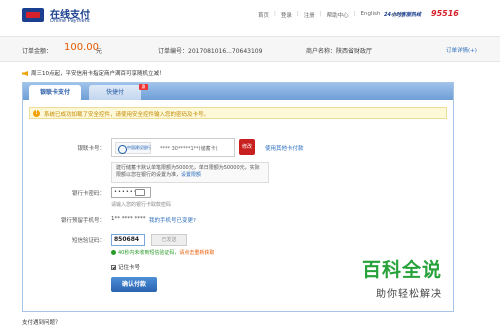 Image resolution: width=500 pixels, height=330 pixels. I want to click on password-hint: 请输入您的银行卡取款密码, so click(141, 205).